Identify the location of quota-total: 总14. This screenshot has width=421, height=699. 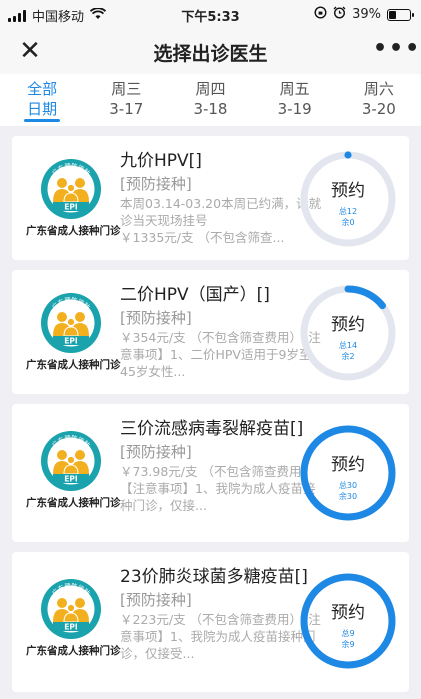
(348, 345).